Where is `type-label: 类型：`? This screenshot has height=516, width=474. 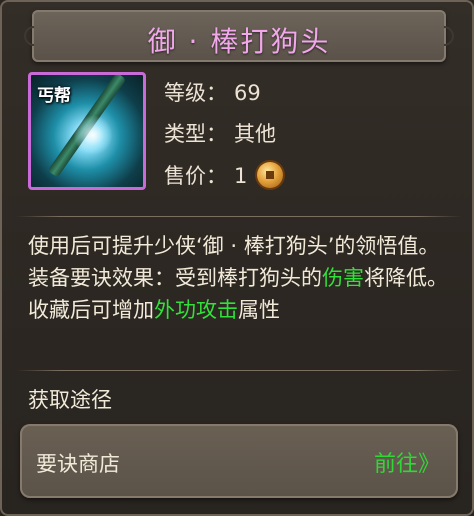 type-label: 类型： is located at coordinates (195, 134).